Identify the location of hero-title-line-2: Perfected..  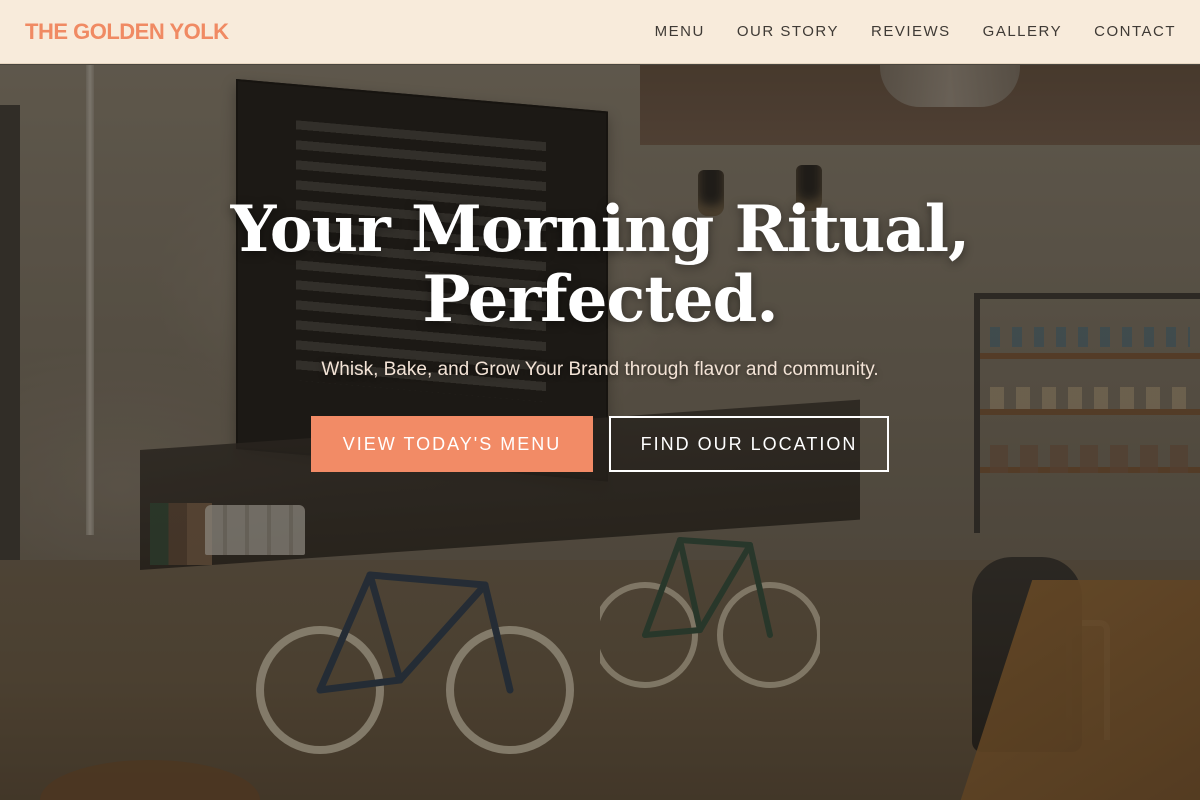
(600, 299).